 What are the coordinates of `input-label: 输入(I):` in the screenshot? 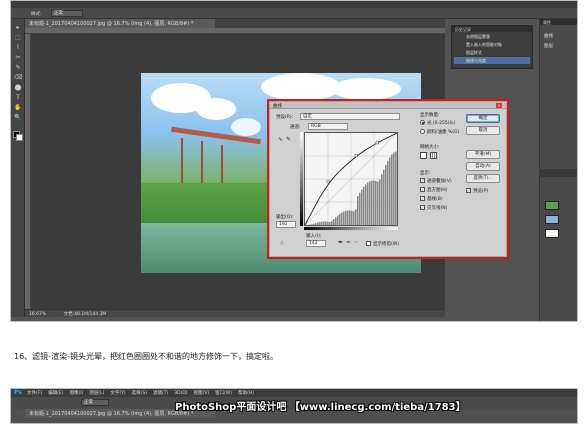 It's located at (314, 236).